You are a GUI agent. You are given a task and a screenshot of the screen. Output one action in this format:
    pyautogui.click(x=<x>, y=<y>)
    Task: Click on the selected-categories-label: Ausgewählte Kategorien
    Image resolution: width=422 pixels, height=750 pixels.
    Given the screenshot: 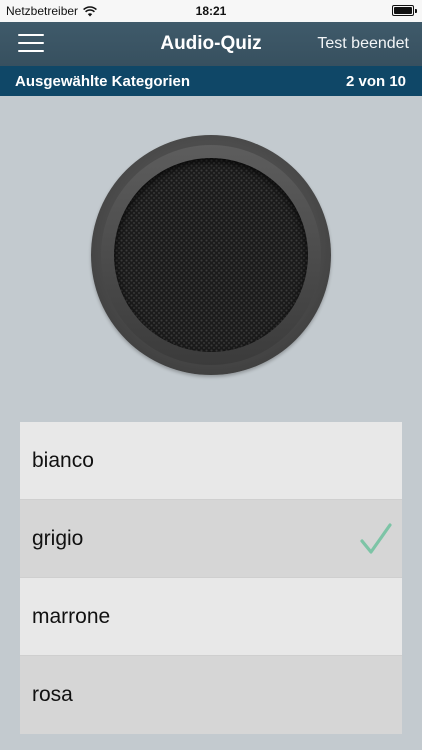 What is the action you would take?
    pyautogui.click(x=103, y=81)
    